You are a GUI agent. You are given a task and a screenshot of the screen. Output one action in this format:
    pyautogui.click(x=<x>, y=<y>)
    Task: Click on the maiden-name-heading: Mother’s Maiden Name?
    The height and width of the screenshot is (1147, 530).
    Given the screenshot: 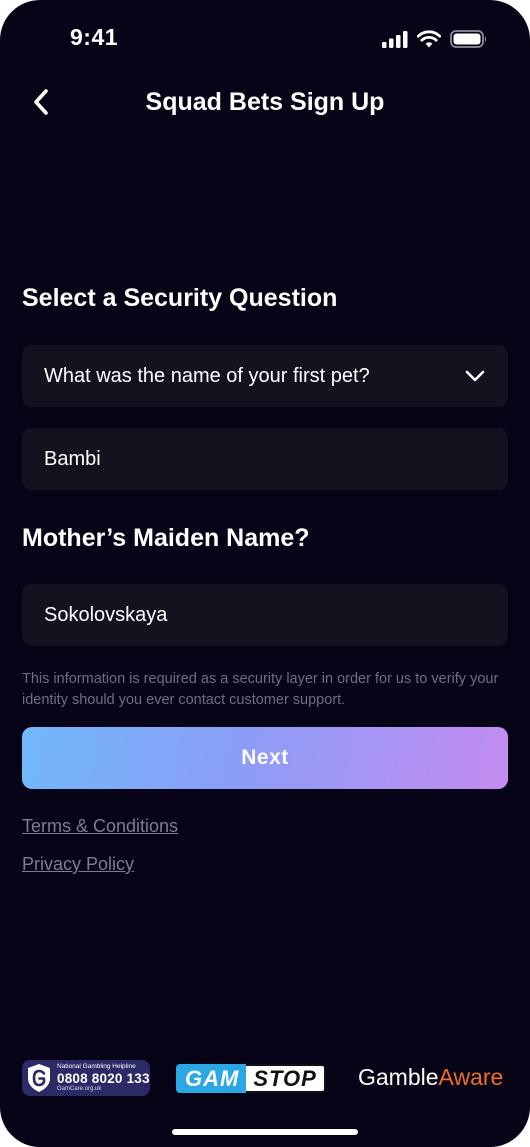 What is the action you would take?
    pyautogui.click(x=166, y=538)
    